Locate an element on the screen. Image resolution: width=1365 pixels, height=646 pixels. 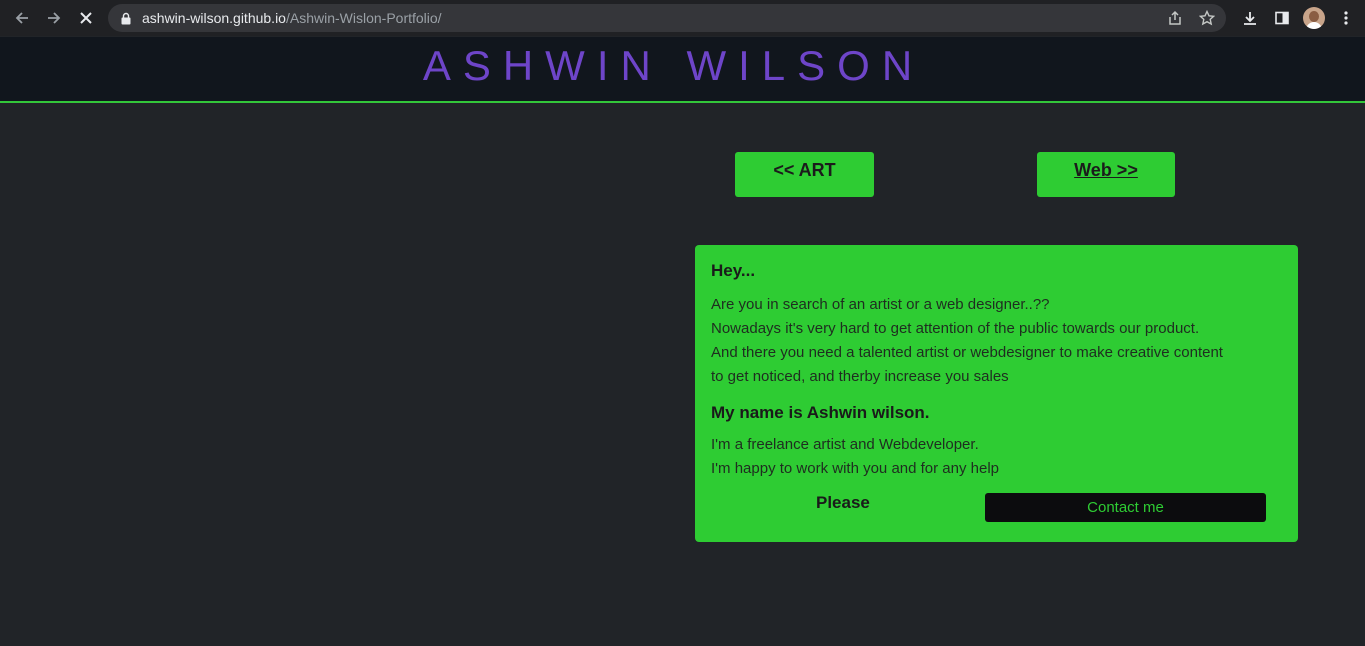
download-icon is located at coordinates (1250, 18).